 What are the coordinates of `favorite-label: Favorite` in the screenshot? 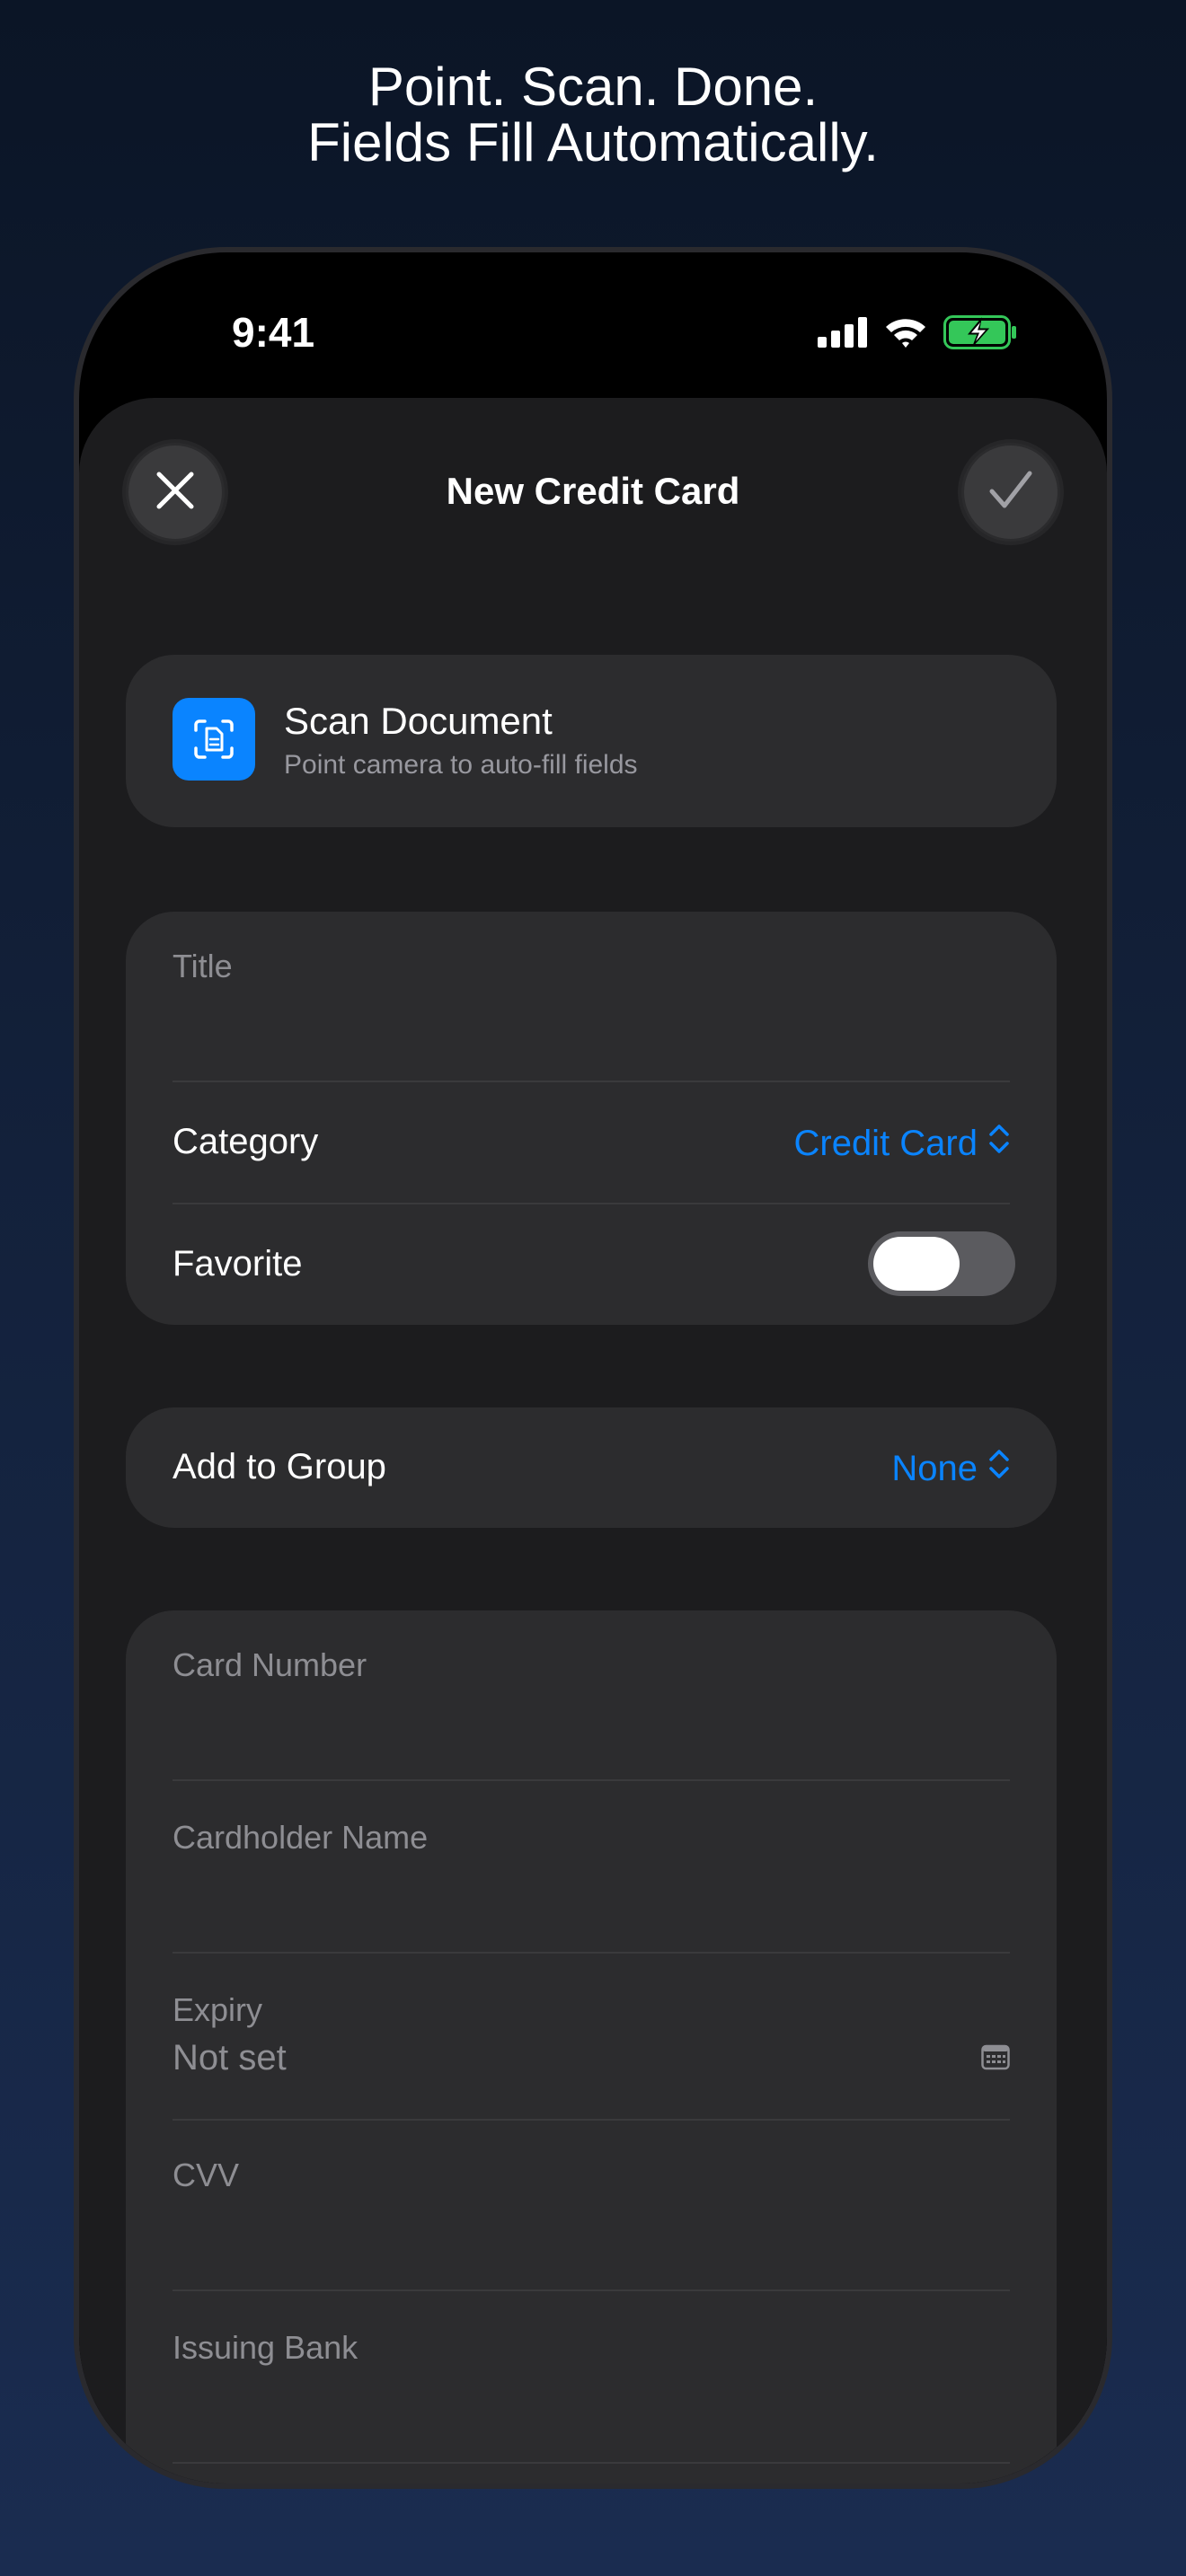 It's located at (238, 1264).